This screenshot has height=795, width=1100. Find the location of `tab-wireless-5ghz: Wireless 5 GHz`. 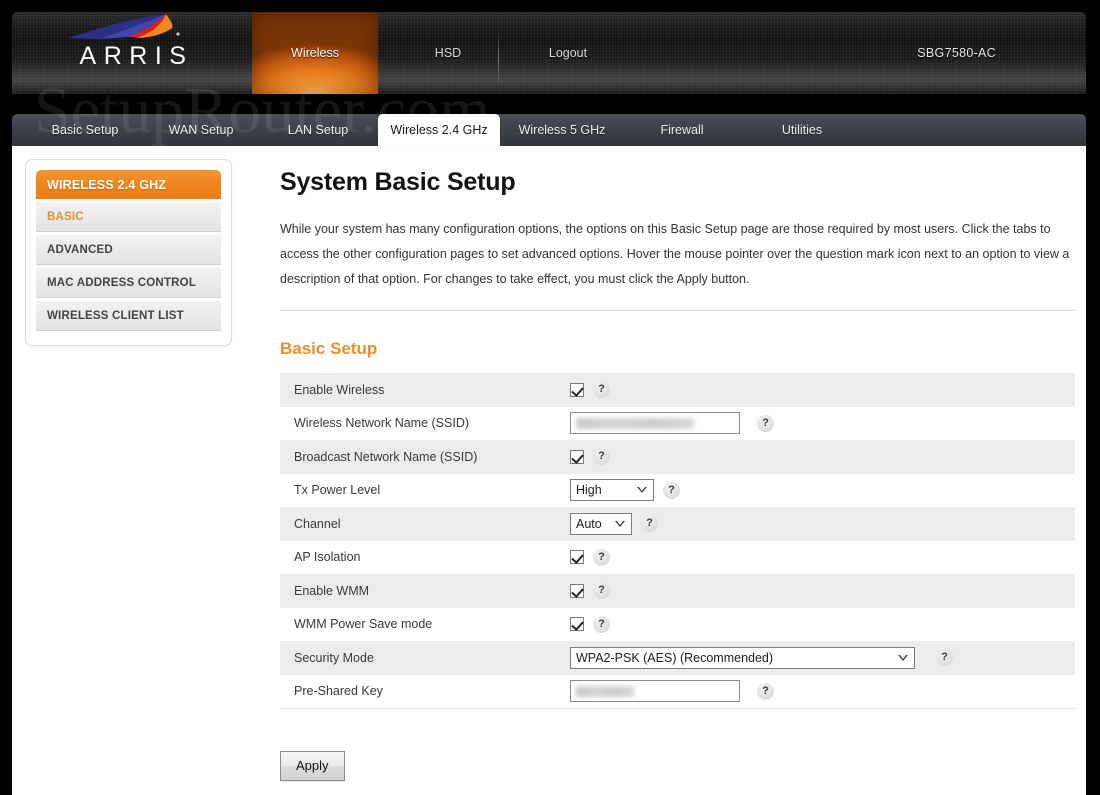

tab-wireless-5ghz: Wireless 5 GHz is located at coordinates (562, 130).